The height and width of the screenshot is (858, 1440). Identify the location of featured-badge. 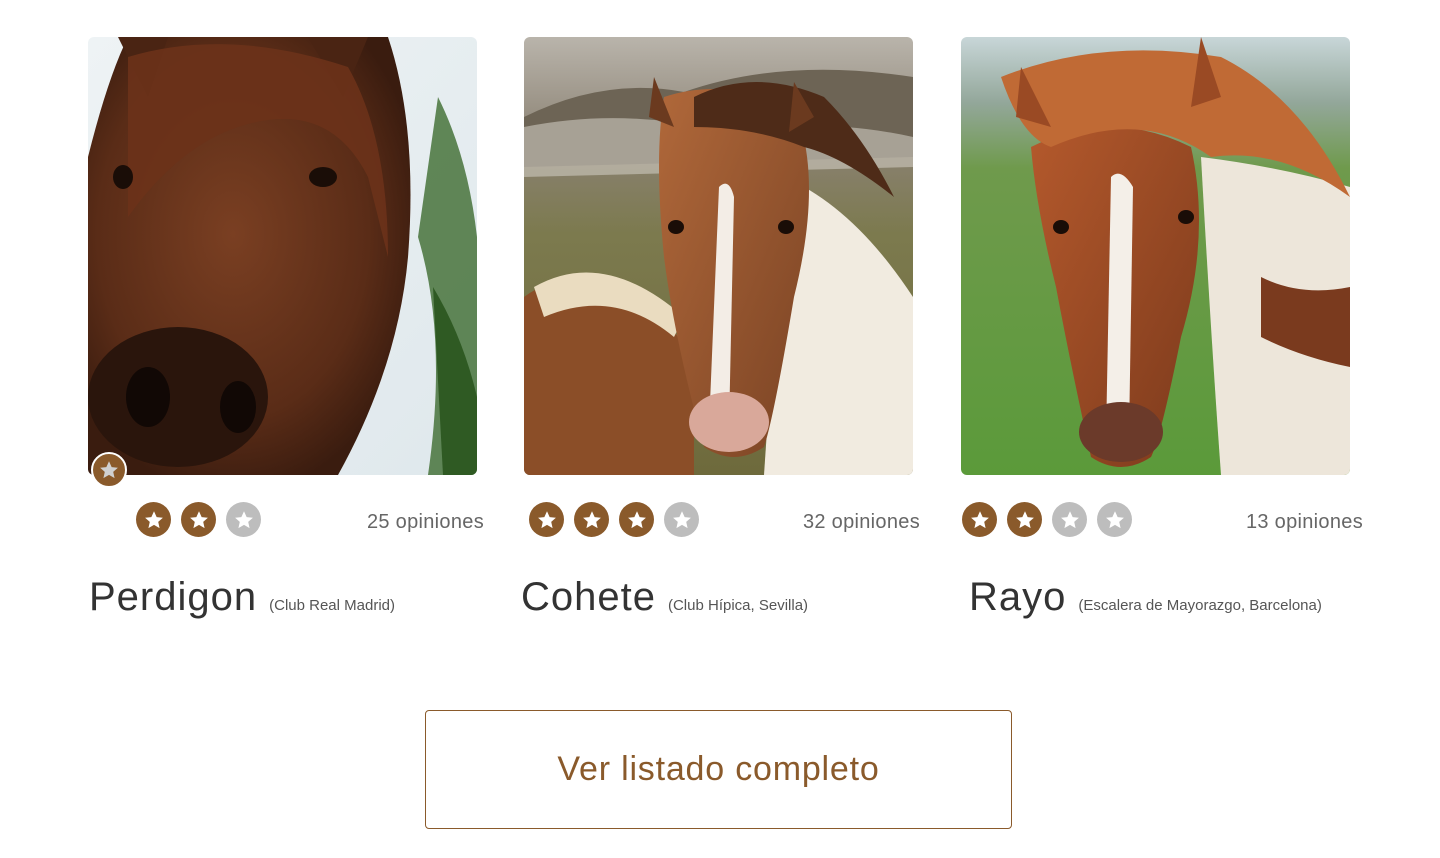
(109, 470).